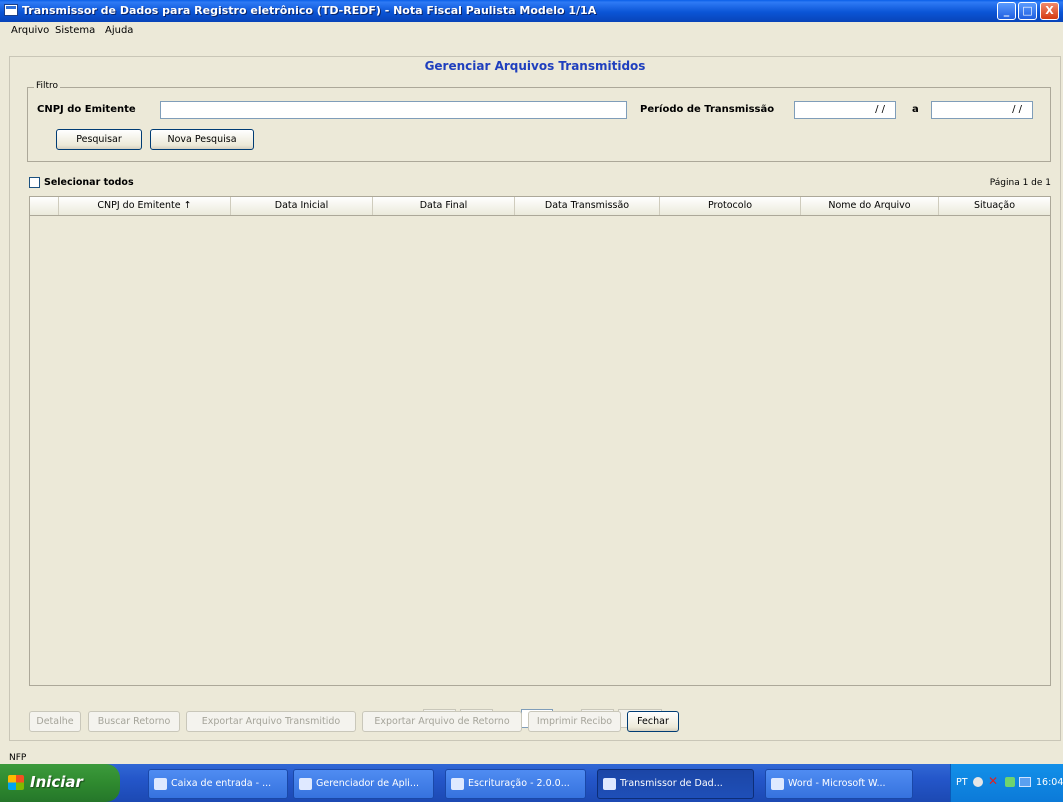  I want to click on page-info: Página 1 de 1, so click(1020, 183).